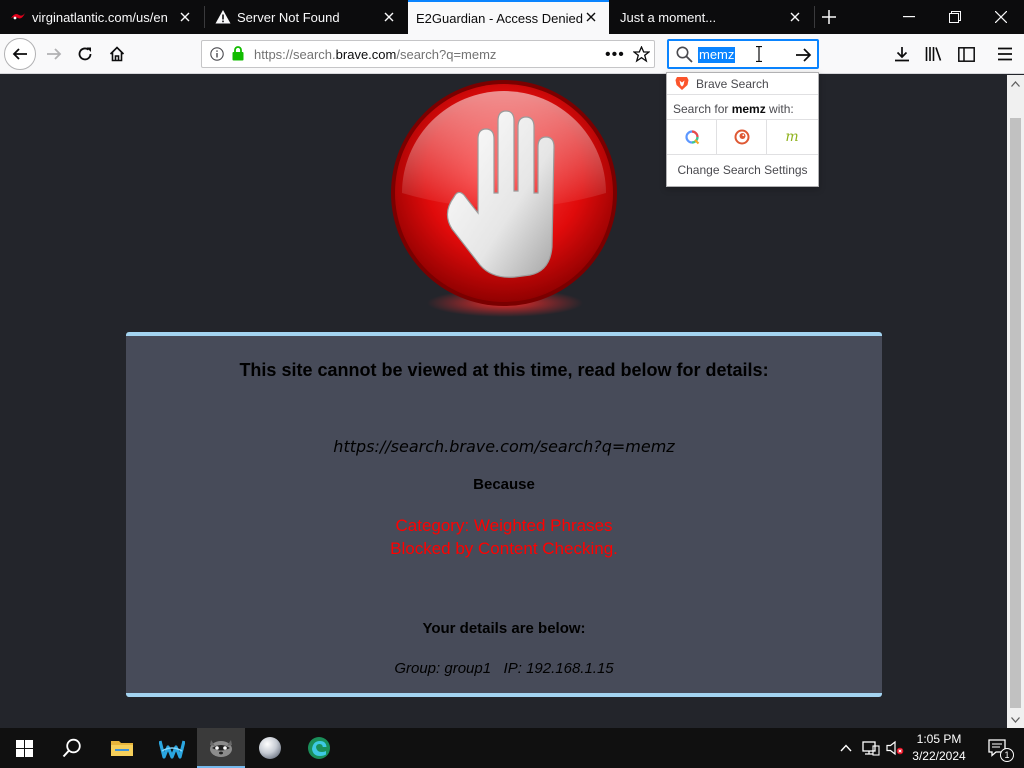 This screenshot has height=768, width=1024. I want to click on reload-icon, so click(85, 54).